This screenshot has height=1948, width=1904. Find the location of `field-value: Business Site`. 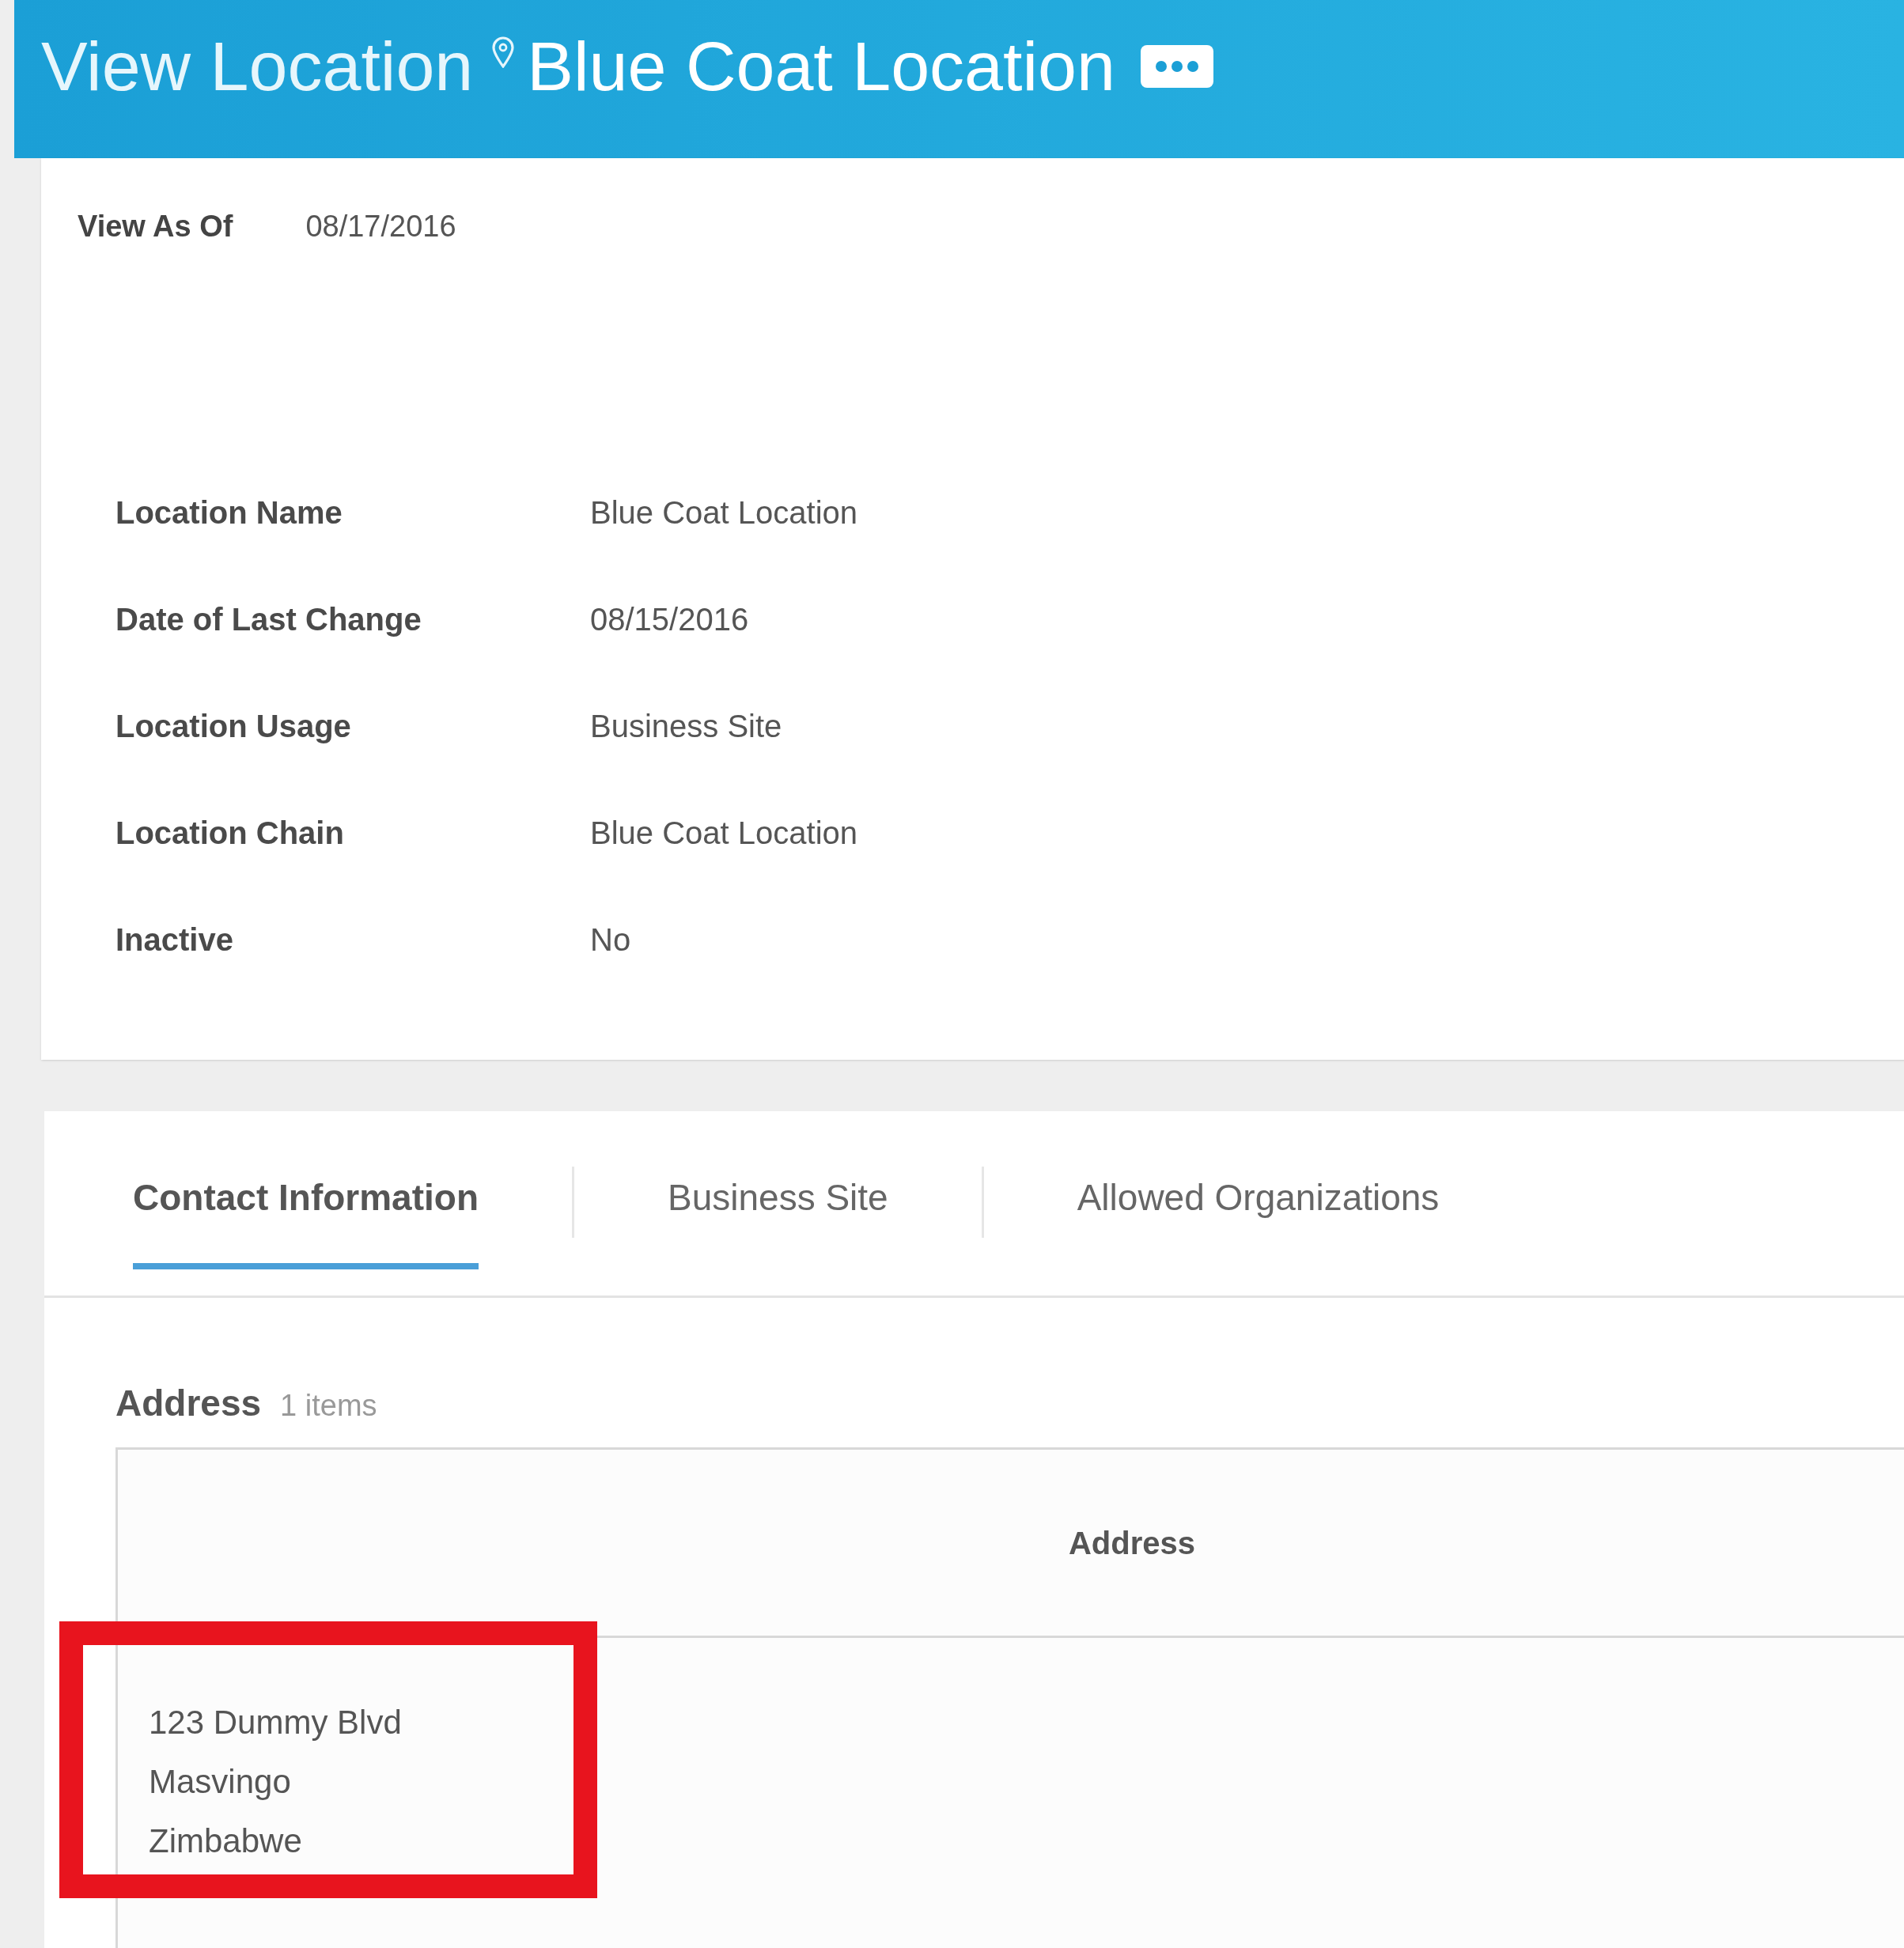

field-value: Business Site is located at coordinates (686, 726).